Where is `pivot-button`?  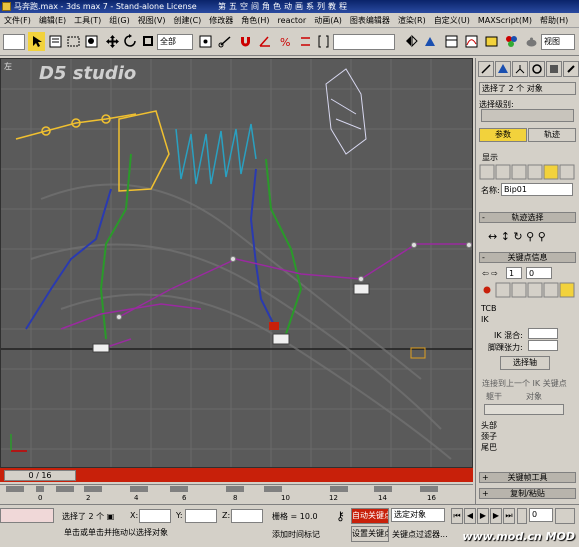
pivot-button is located at coordinates (204, 41).